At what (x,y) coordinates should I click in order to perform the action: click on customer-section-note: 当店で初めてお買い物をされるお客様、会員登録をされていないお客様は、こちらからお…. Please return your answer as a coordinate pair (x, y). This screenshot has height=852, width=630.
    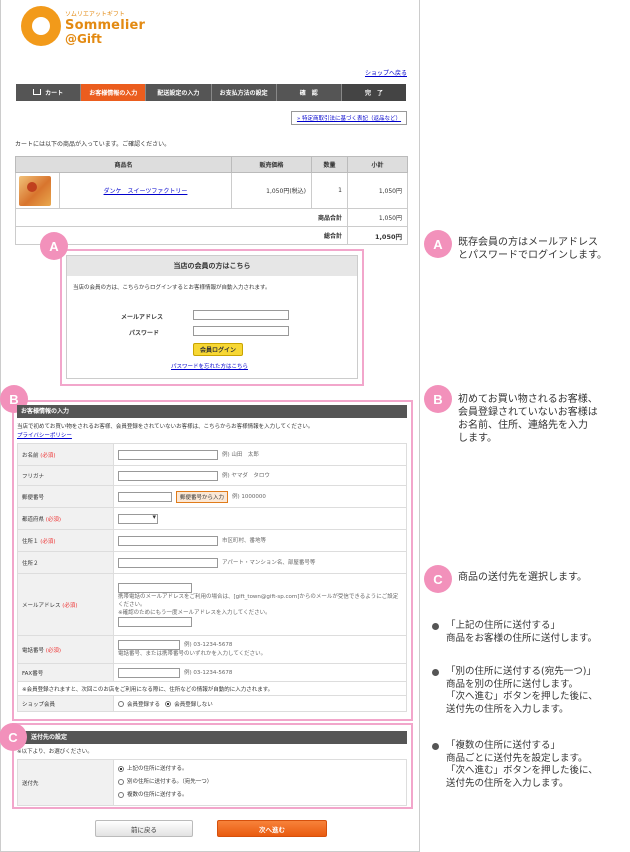
    Looking at the image, I should click on (212, 432).